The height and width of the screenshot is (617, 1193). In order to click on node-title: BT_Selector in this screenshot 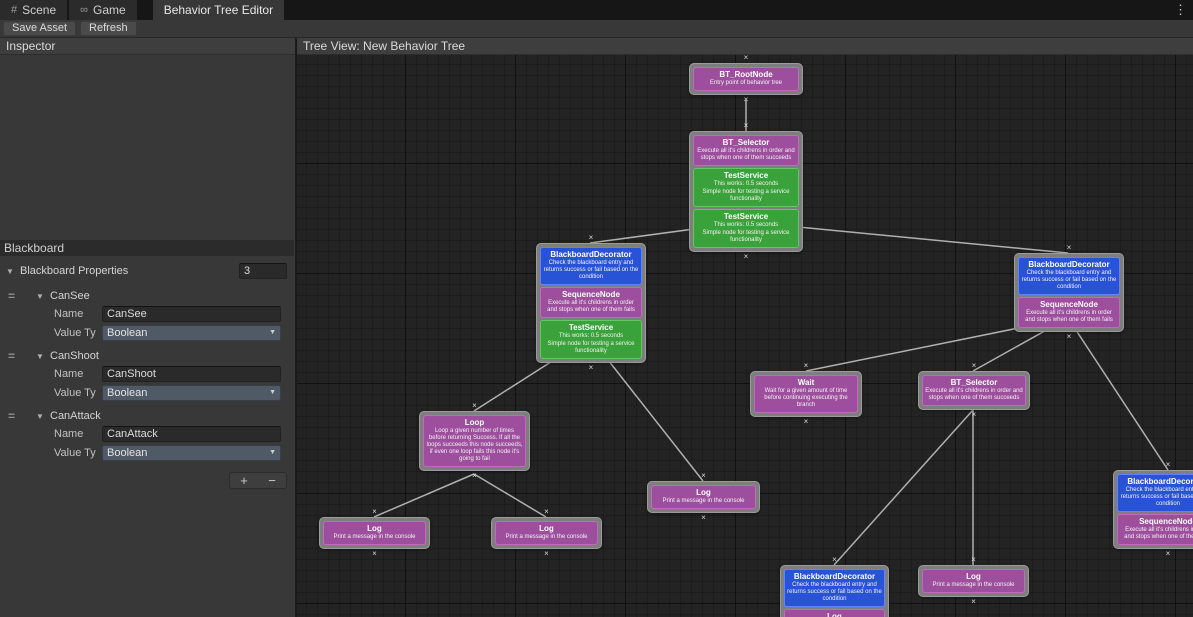, I will do `click(746, 142)`.